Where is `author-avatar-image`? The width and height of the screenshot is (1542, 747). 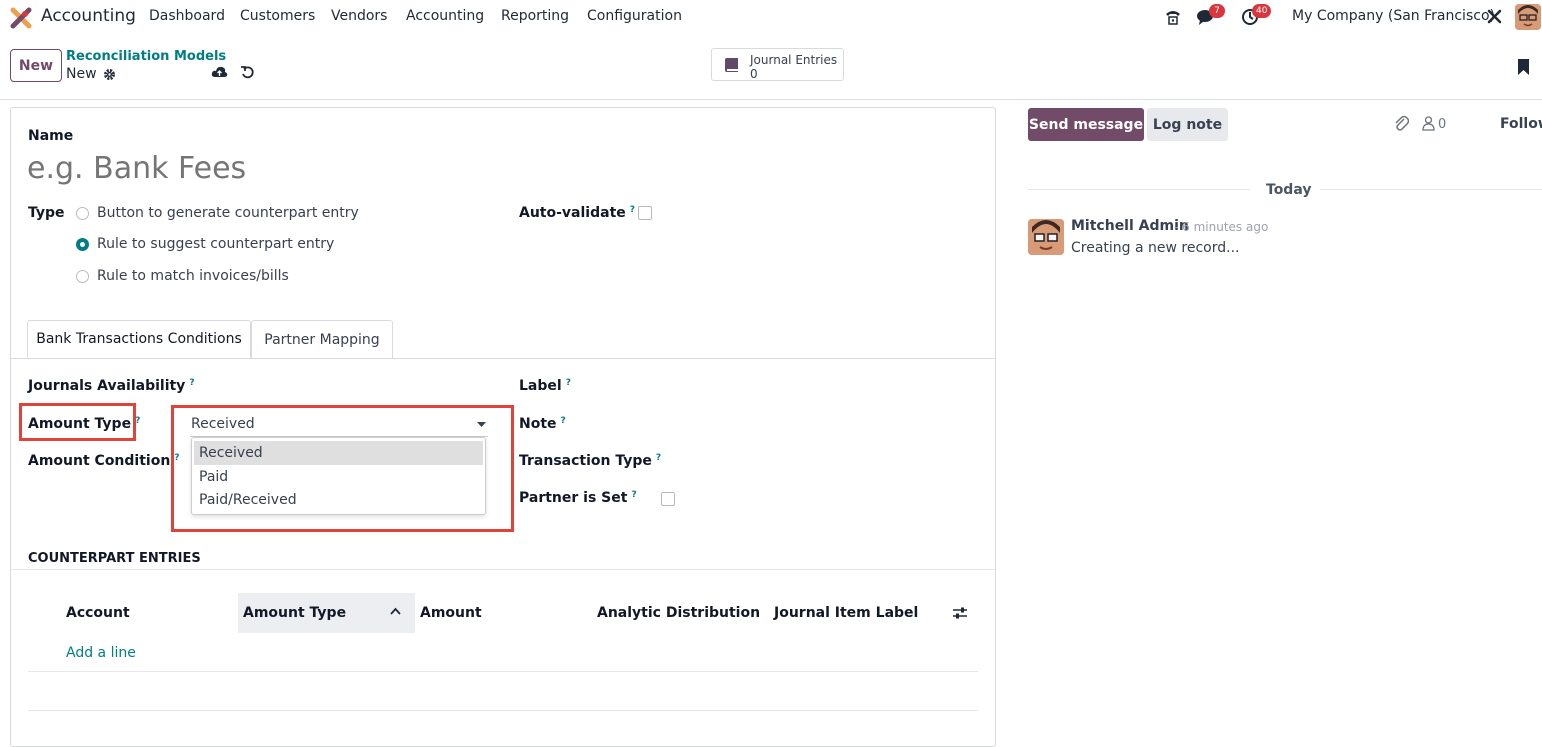 author-avatar-image is located at coordinates (1046, 237).